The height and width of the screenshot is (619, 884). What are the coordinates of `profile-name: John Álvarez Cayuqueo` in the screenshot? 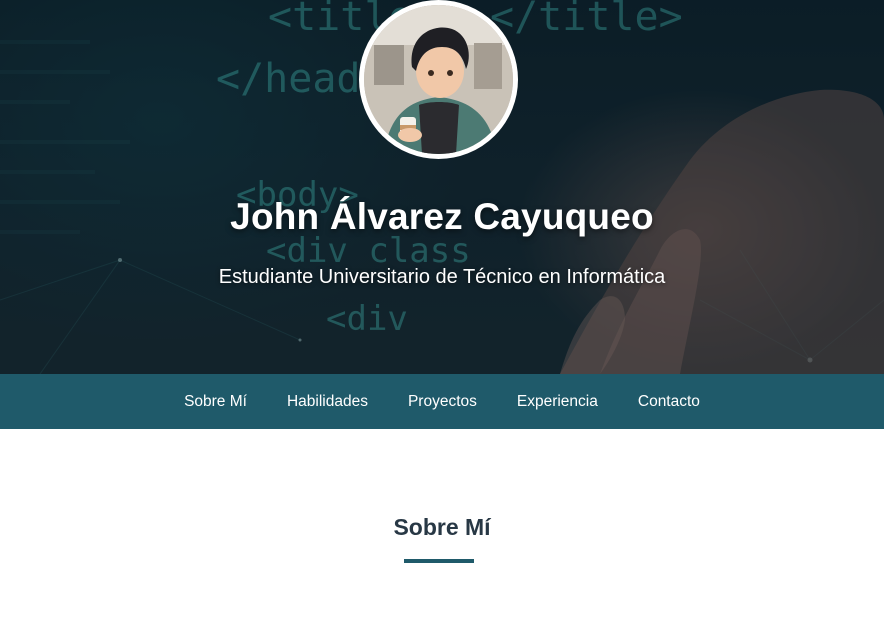 It's located at (442, 216).